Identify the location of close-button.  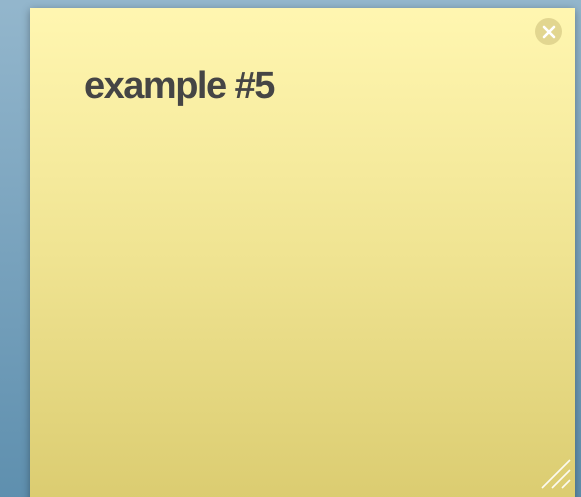
(548, 31).